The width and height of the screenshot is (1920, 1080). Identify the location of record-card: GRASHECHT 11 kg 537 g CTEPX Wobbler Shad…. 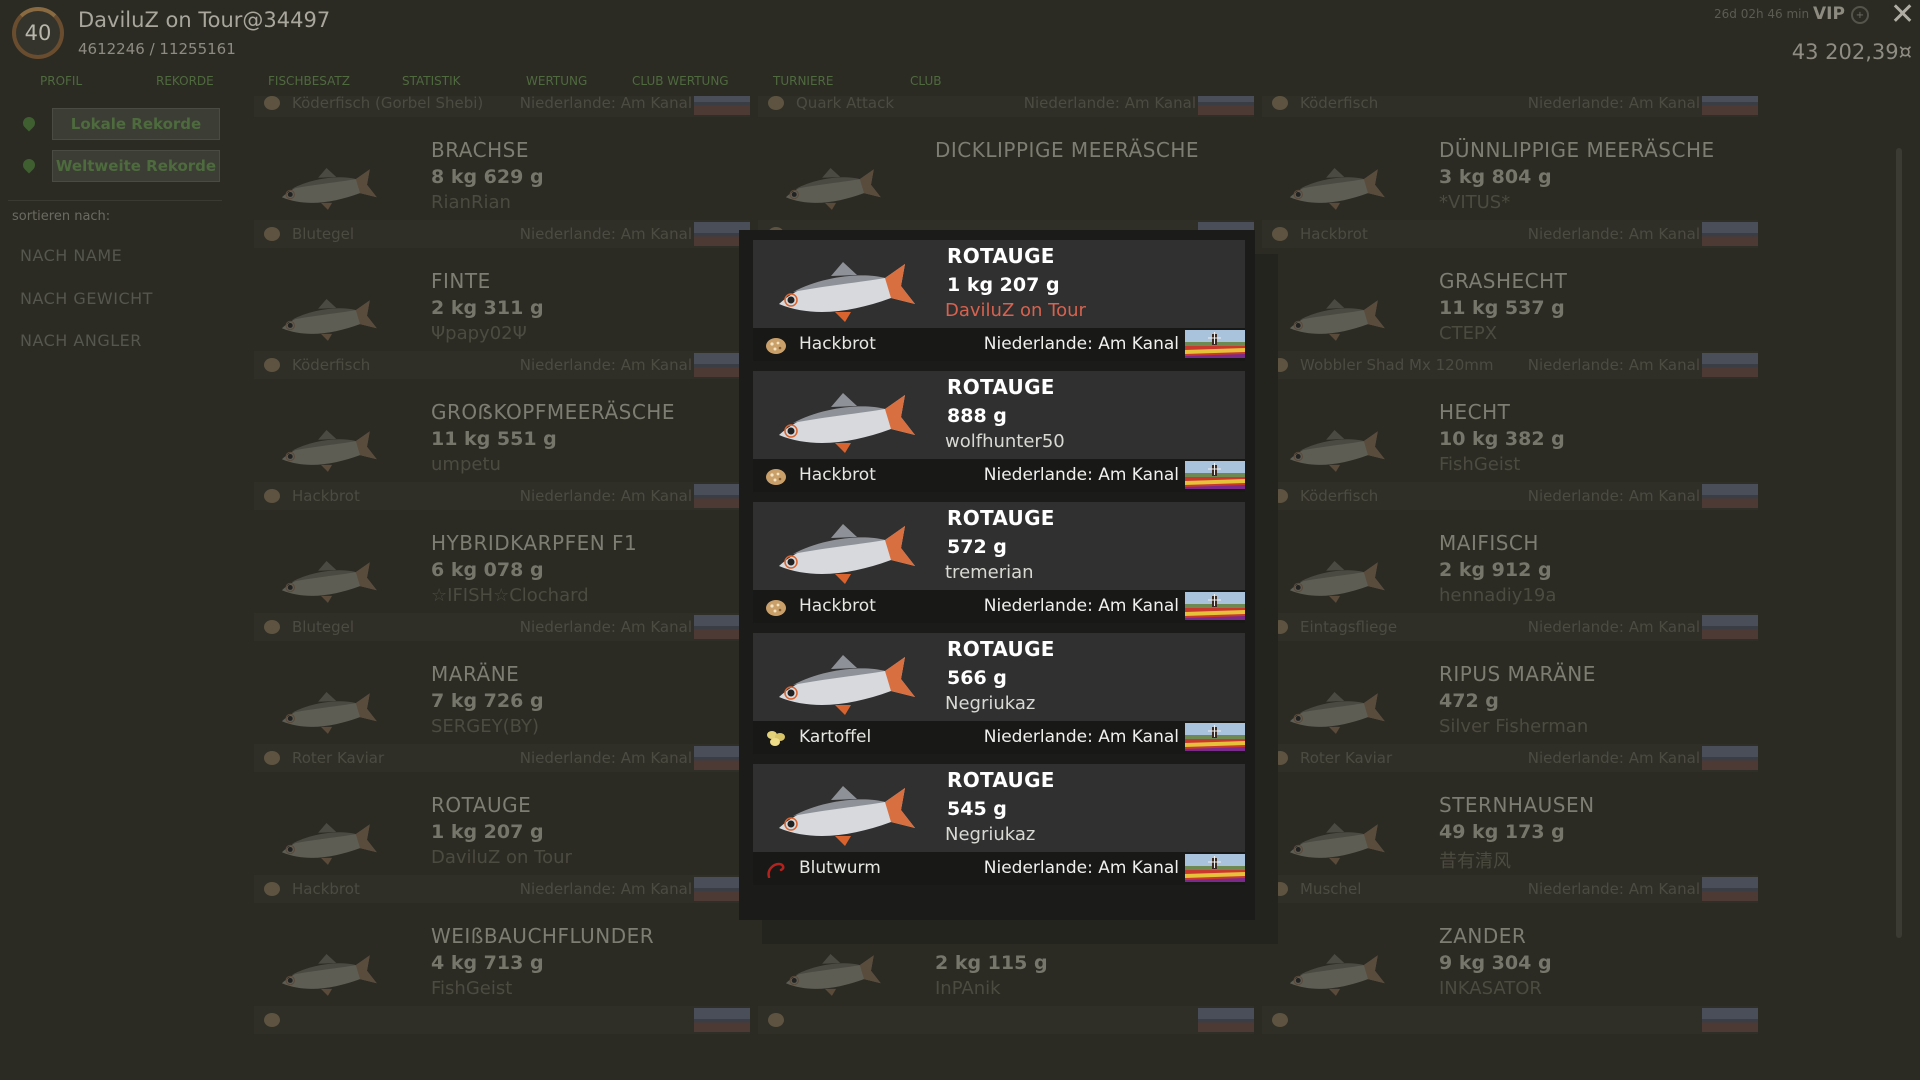
(1510, 328).